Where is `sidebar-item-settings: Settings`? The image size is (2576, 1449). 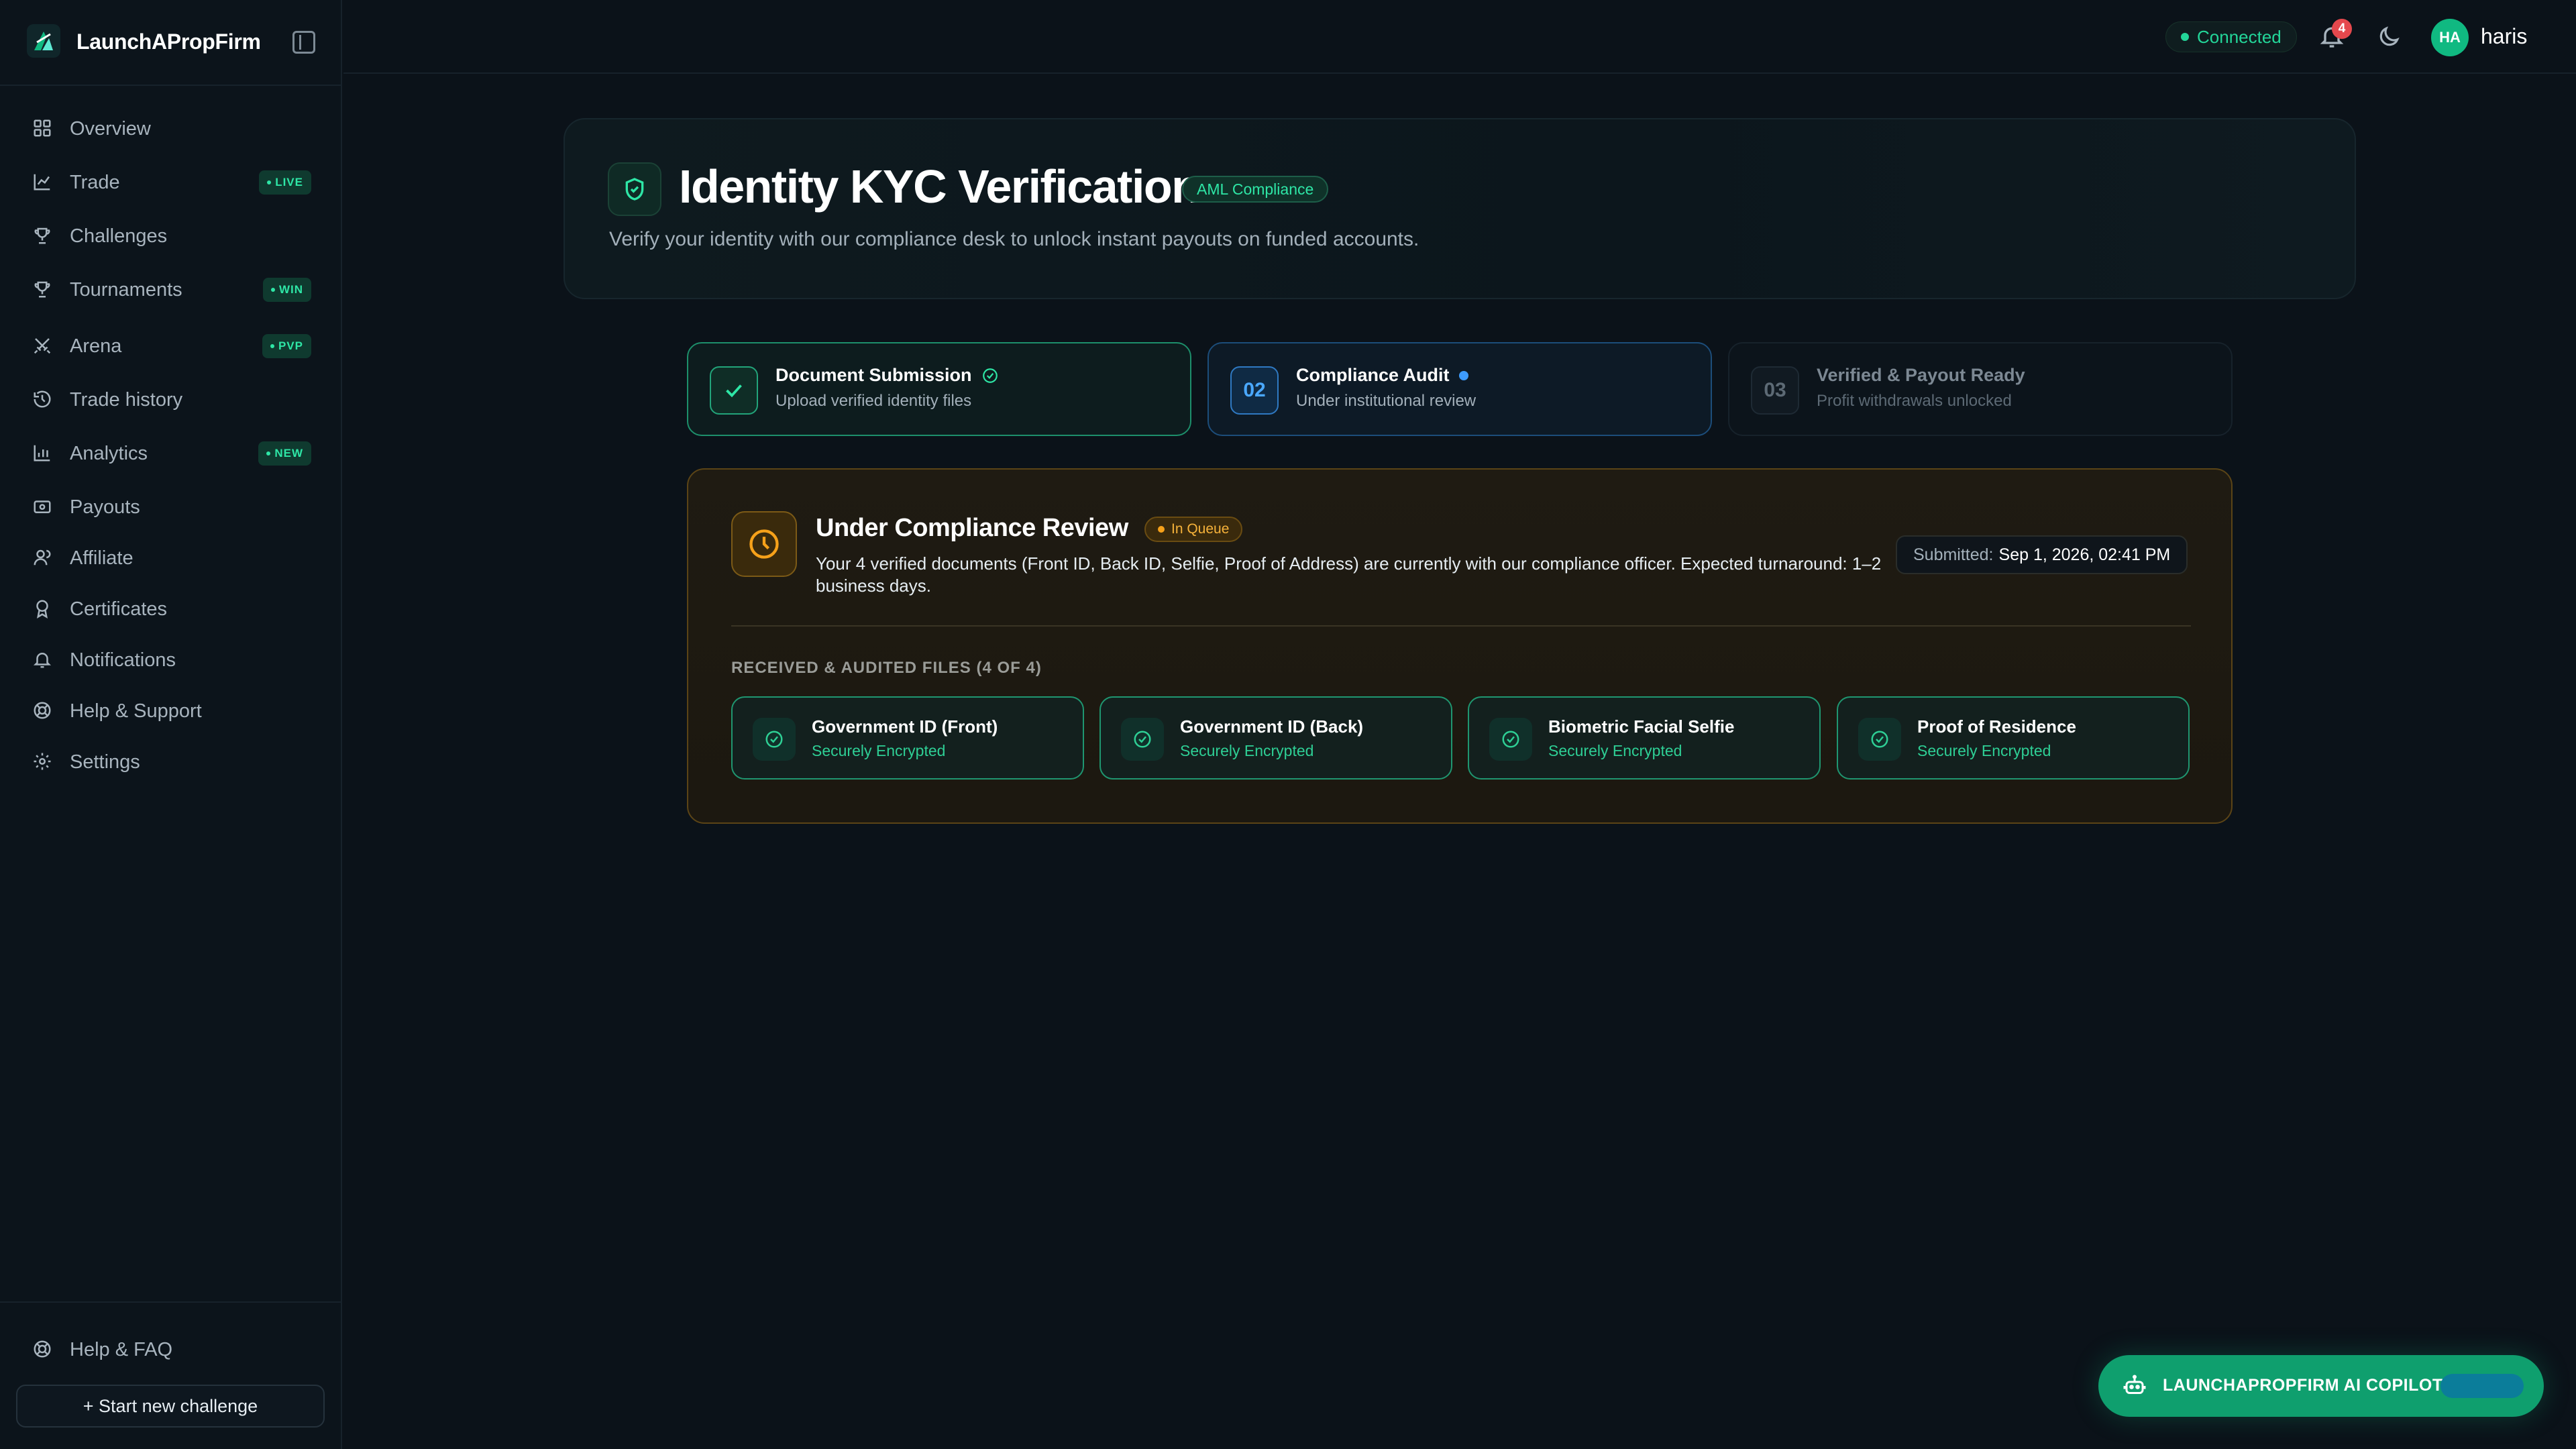 sidebar-item-settings: Settings is located at coordinates (171, 761).